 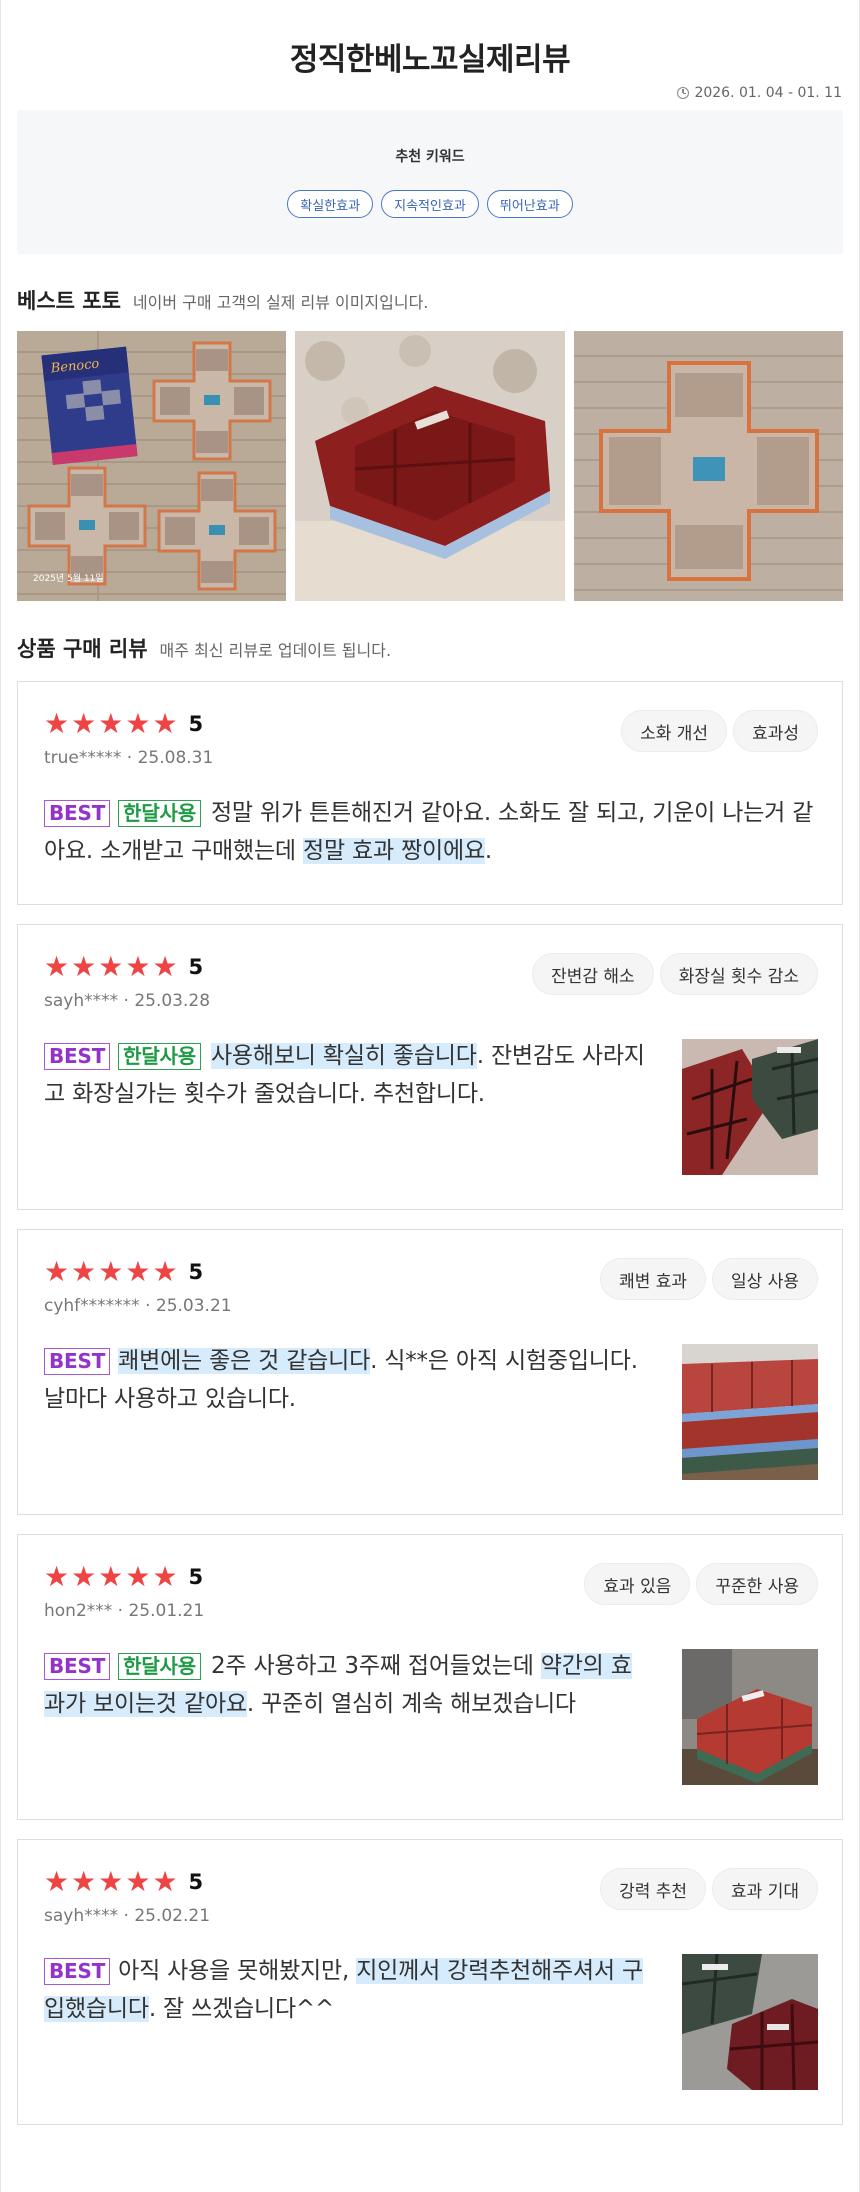 I want to click on review-tags: 강력 추천 효과 기대, so click(x=709, y=1897).